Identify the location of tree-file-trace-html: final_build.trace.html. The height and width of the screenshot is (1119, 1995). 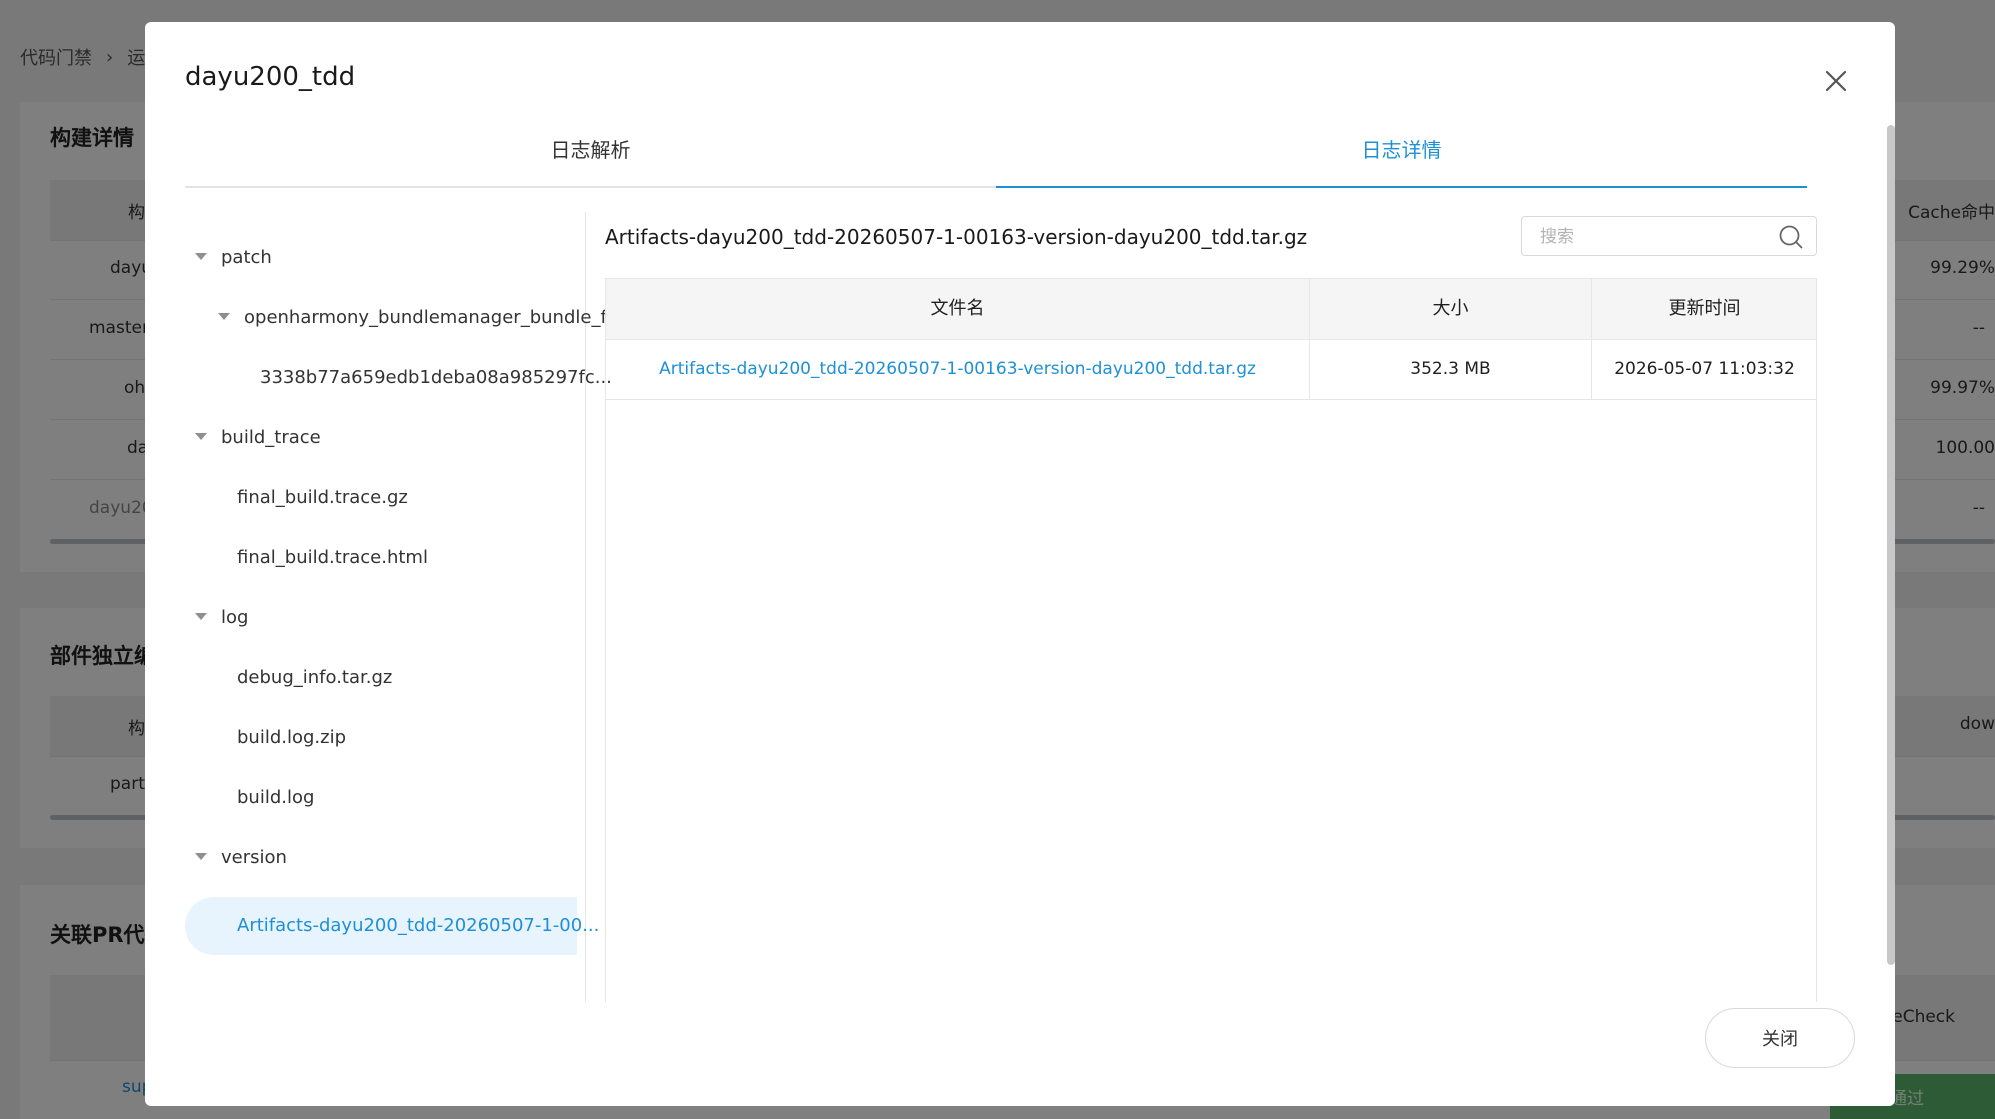
(407, 558).